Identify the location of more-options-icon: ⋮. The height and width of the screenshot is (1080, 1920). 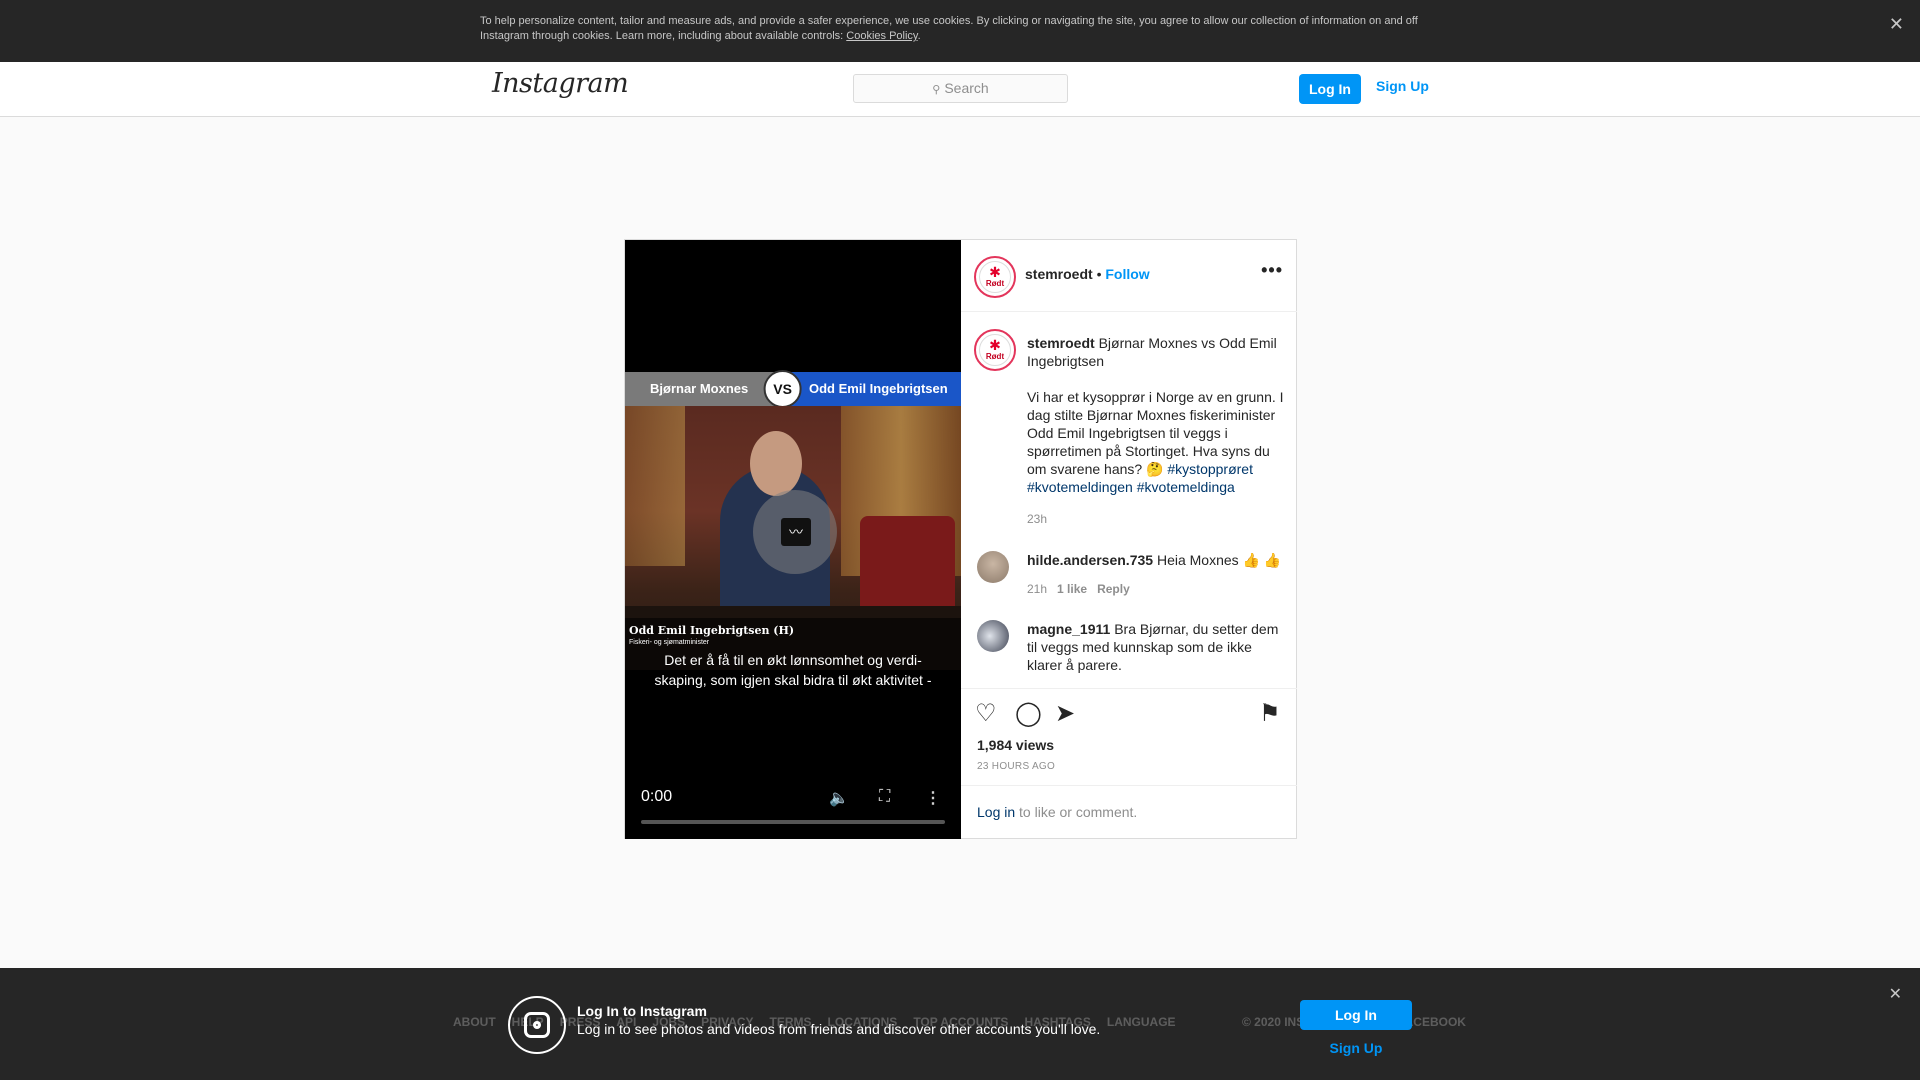
(933, 798).